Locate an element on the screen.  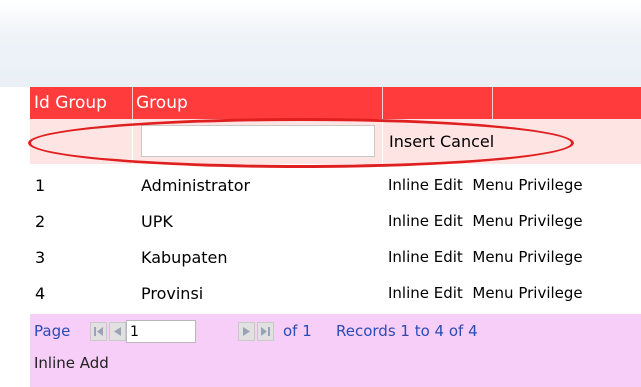
records-label: Records 1 to 4 of 4 is located at coordinates (407, 331).